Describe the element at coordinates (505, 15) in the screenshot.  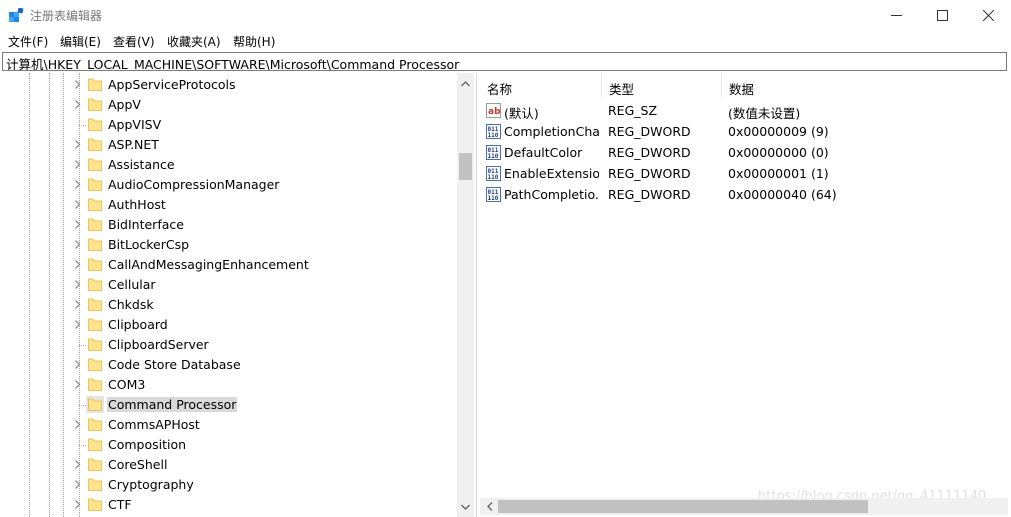
I see `title-bar: 注册表编辑器` at that location.